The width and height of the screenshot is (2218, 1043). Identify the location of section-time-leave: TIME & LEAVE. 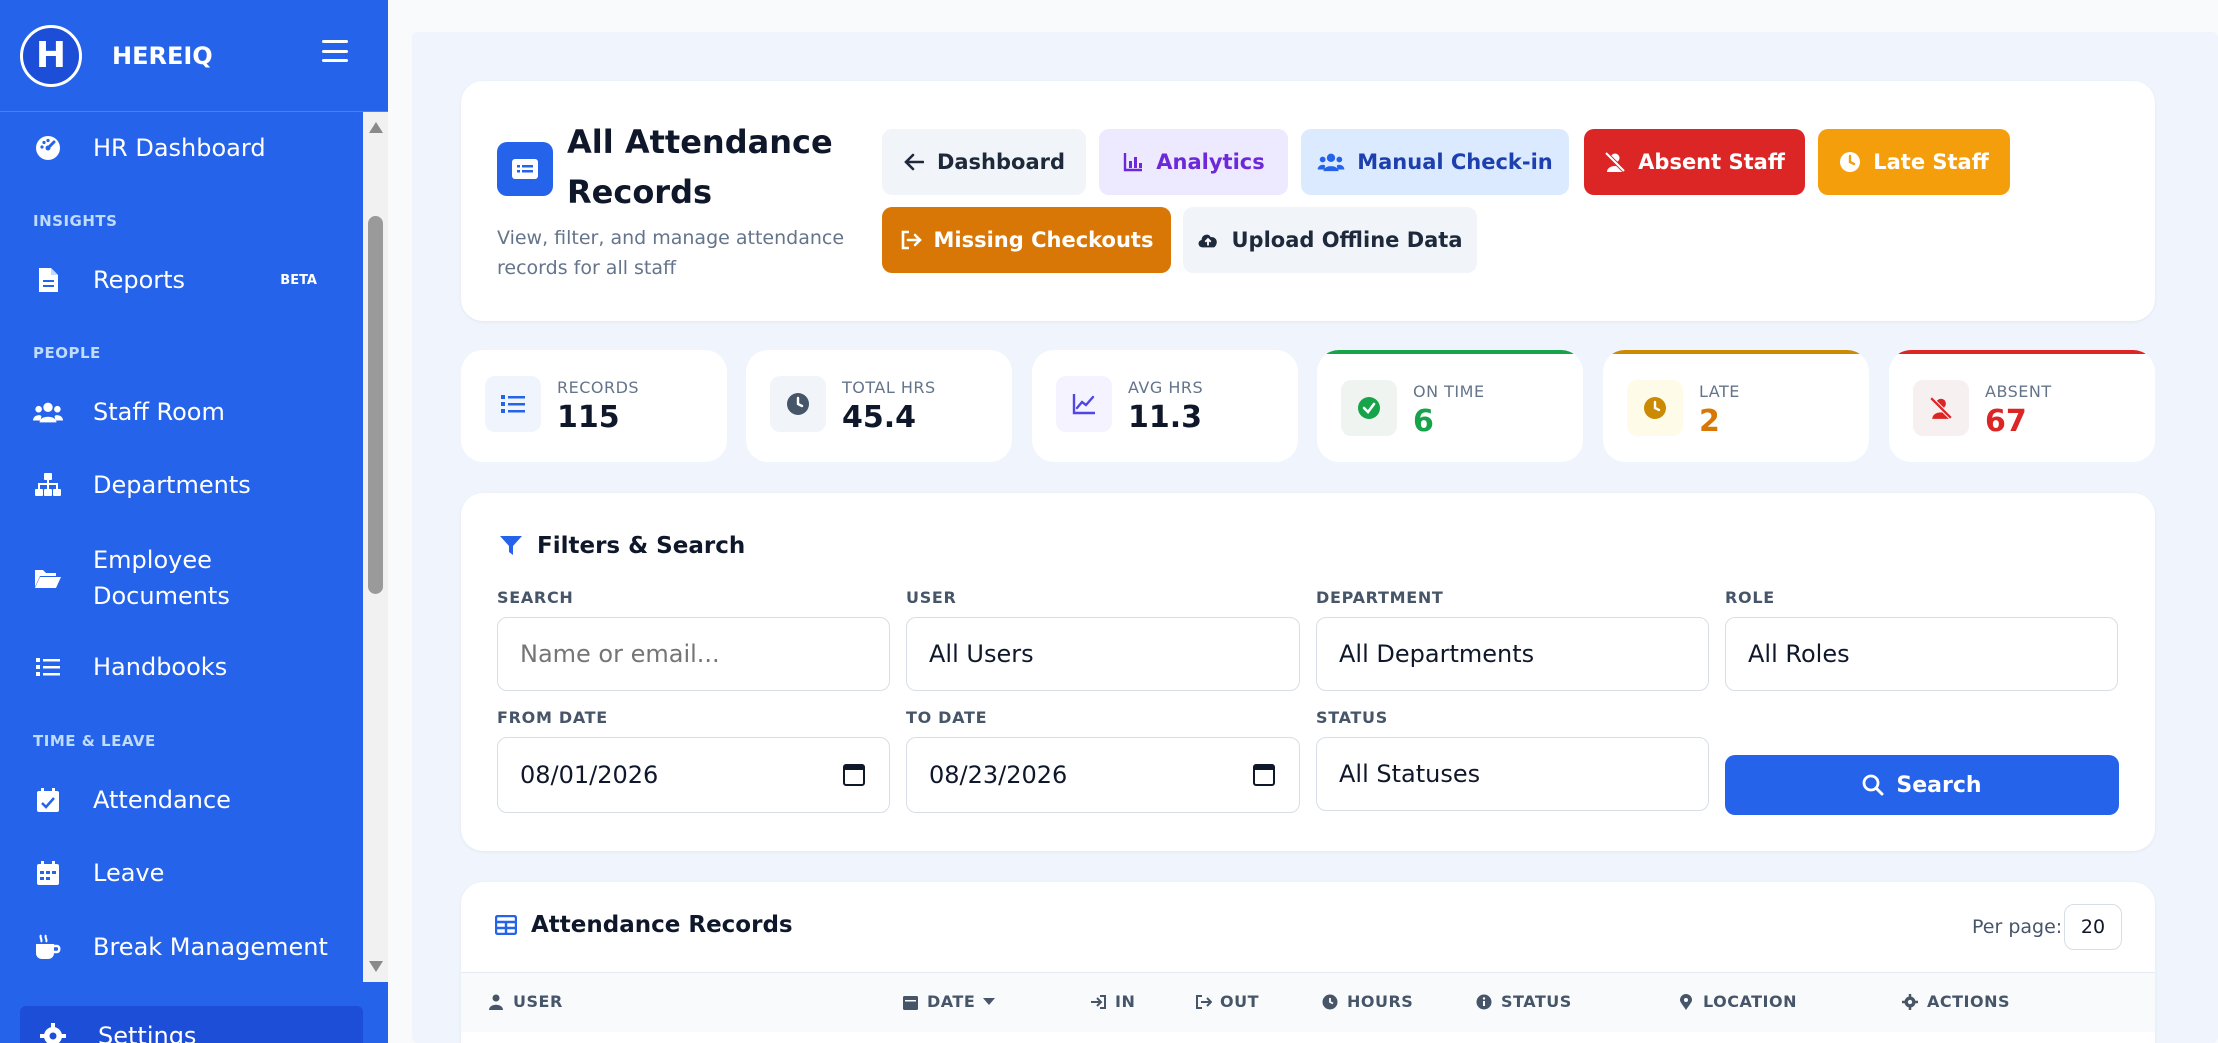
(94, 741).